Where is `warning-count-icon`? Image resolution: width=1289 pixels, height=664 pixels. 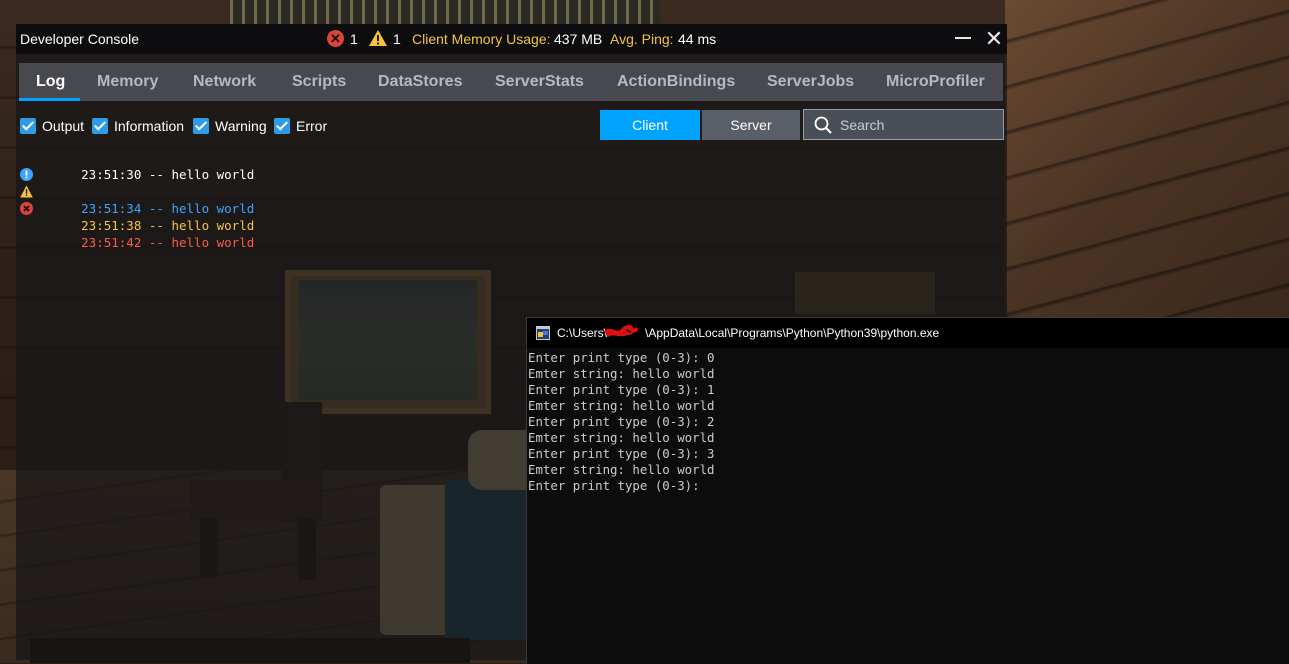
warning-count-icon is located at coordinates (378, 38).